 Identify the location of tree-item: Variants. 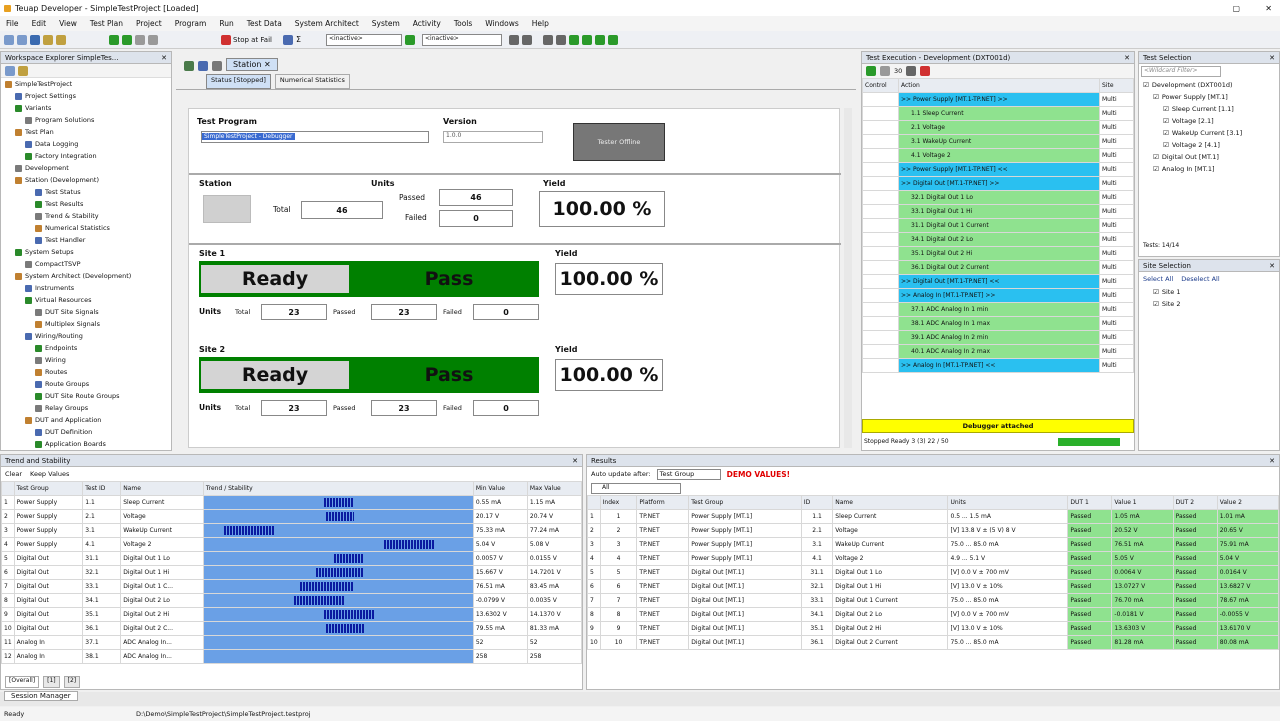
(88, 108).